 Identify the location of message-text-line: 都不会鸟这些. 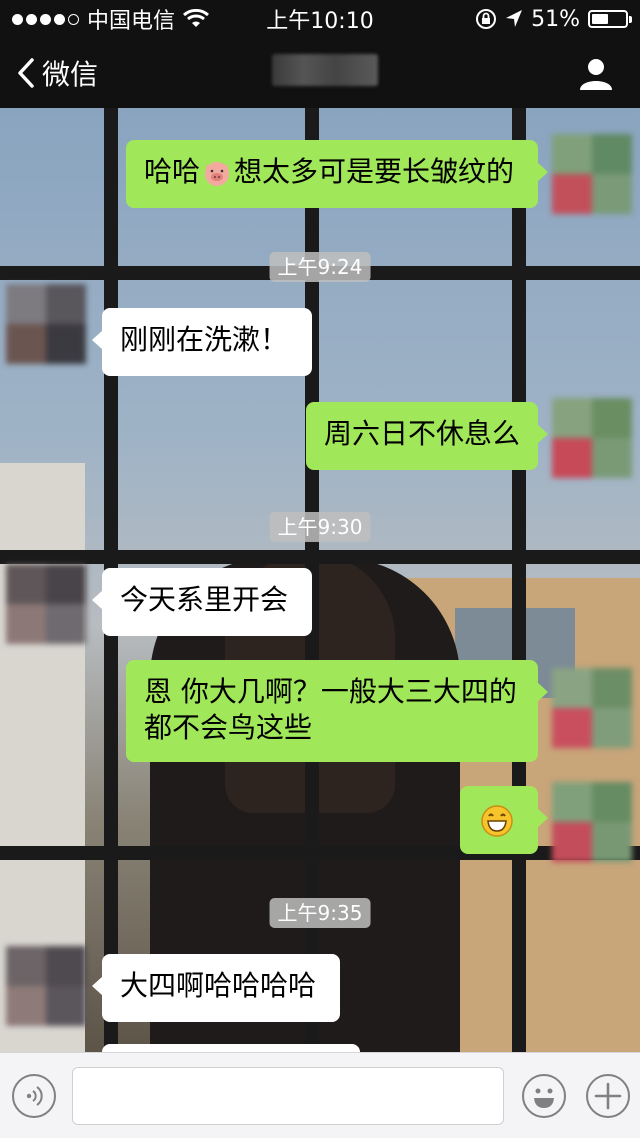
(228, 727).